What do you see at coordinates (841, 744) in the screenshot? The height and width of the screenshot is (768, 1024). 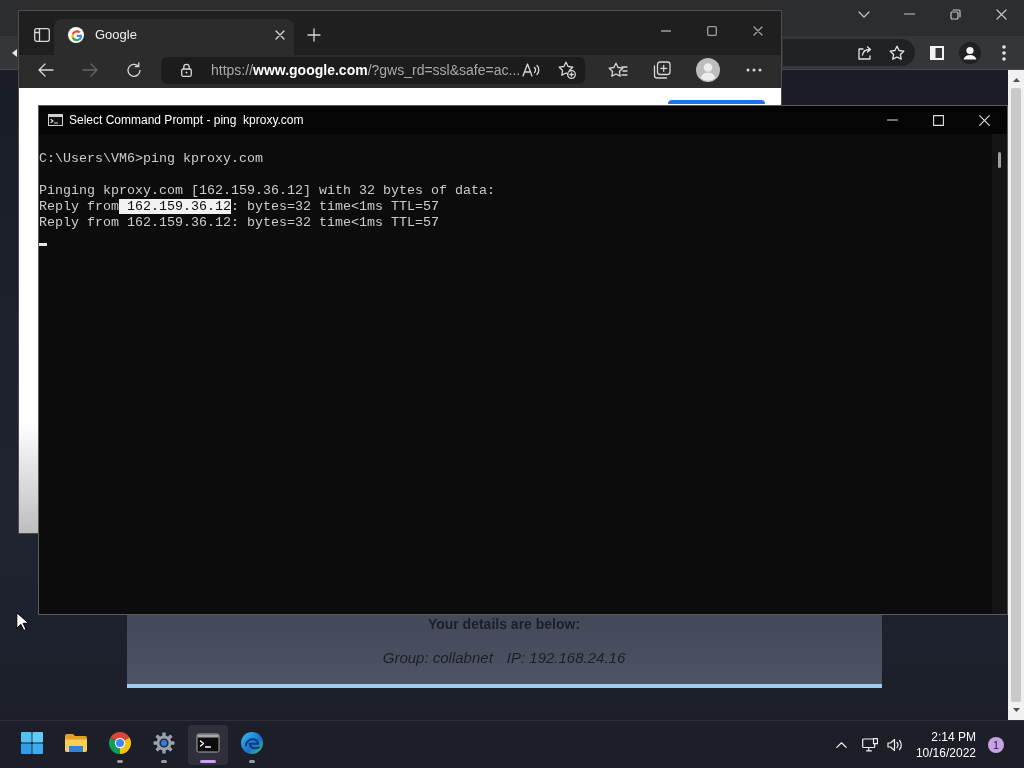 I see `chevron-up-icon` at bounding box center [841, 744].